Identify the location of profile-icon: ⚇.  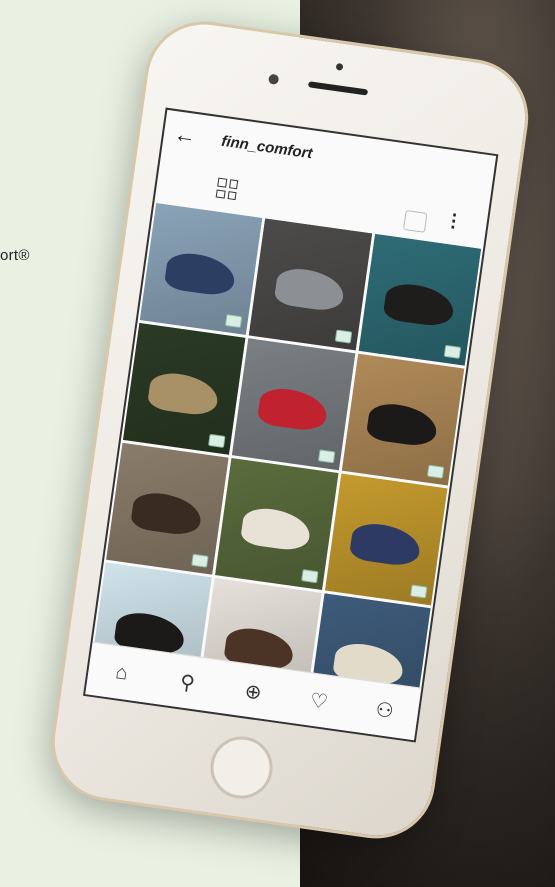
(384, 710).